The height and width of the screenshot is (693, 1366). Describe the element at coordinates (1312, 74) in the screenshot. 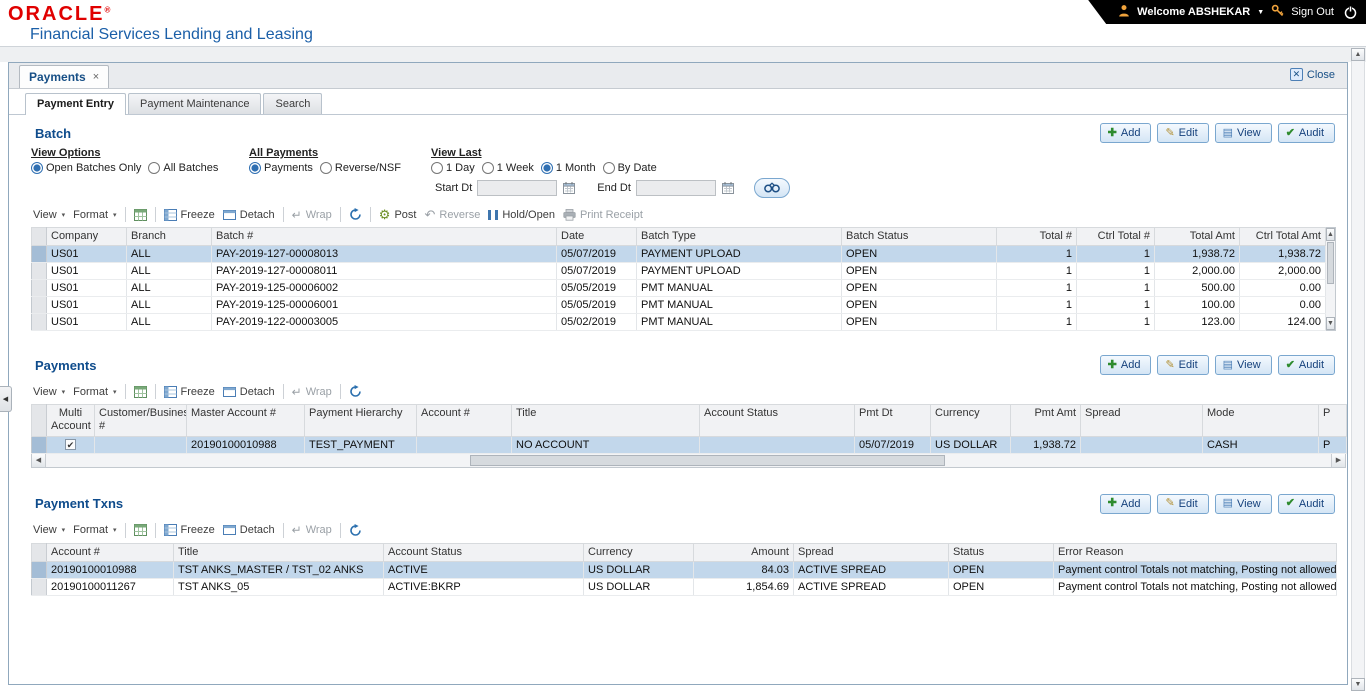

I see `close-control: ✕ Close` at that location.